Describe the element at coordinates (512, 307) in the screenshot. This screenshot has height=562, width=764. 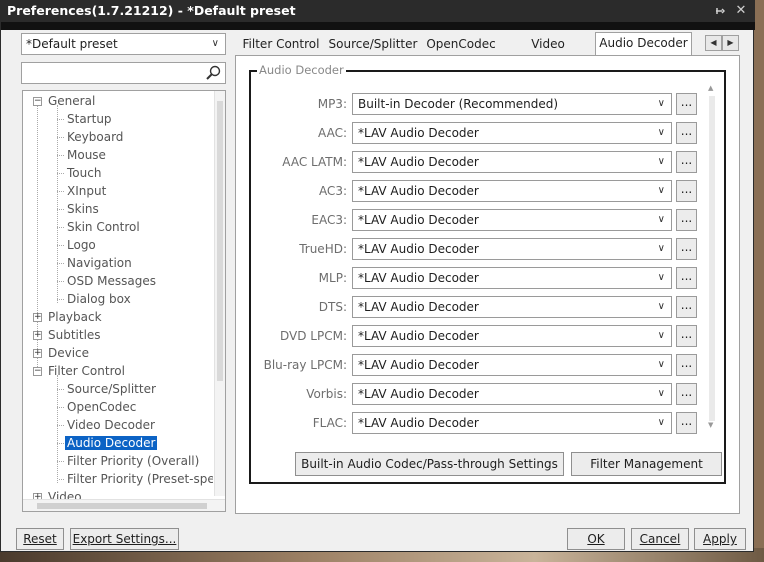
I see `dts-decoder-select: *LAV Audio Decoder ∨` at that location.